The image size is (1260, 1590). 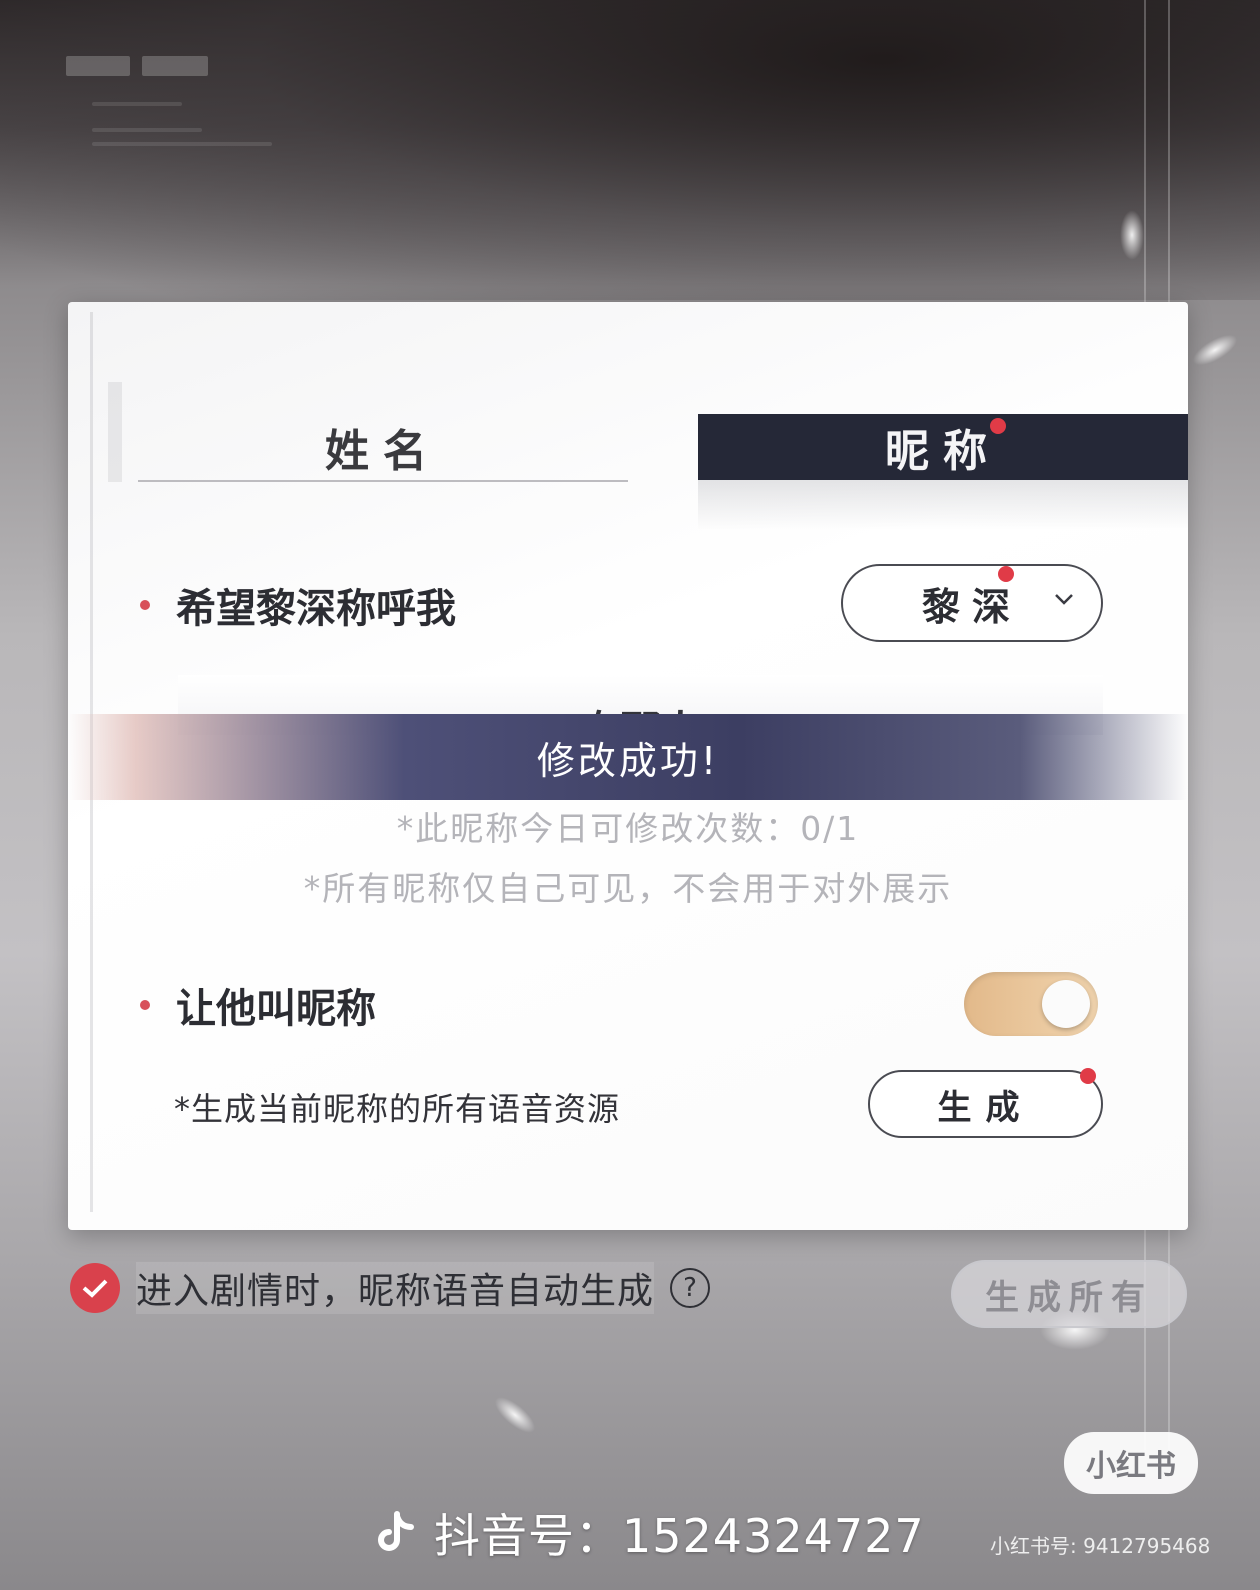 I want to click on nickname-toggle-row: 让他叫昵称, so click(x=258, y=1005).